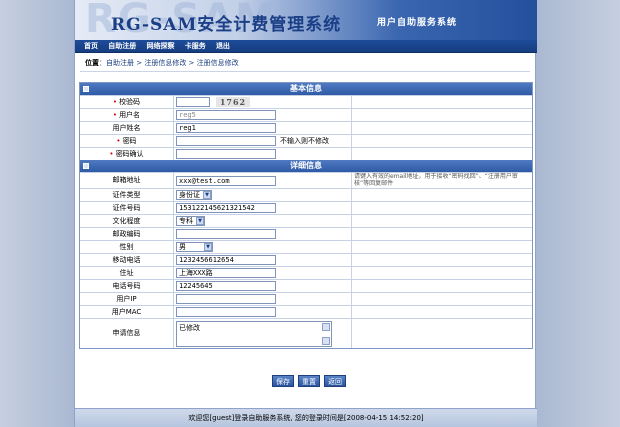 Image resolution: width=620 pixels, height=427 pixels. Describe the element at coordinates (129, 141) in the screenshot. I see `password-label: 密码` at that location.